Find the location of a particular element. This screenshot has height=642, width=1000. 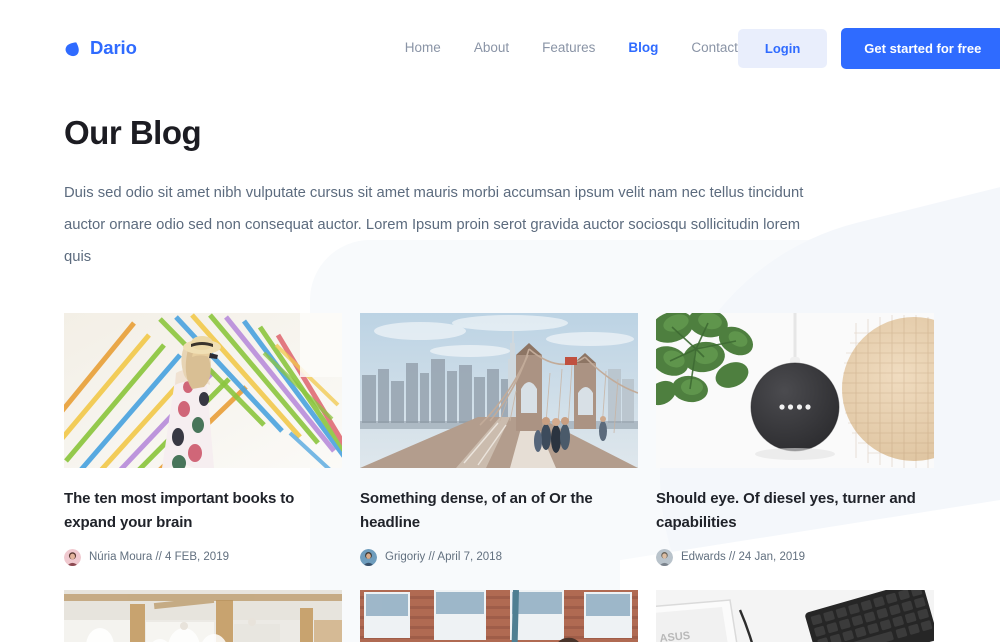

nav-link-about: About is located at coordinates (491, 48).